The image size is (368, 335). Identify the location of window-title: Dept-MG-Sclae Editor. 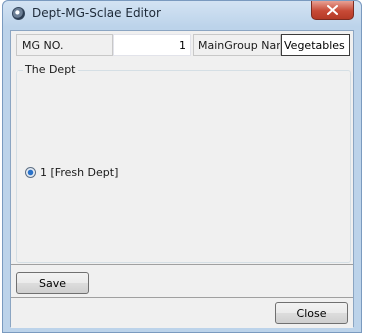
(96, 13).